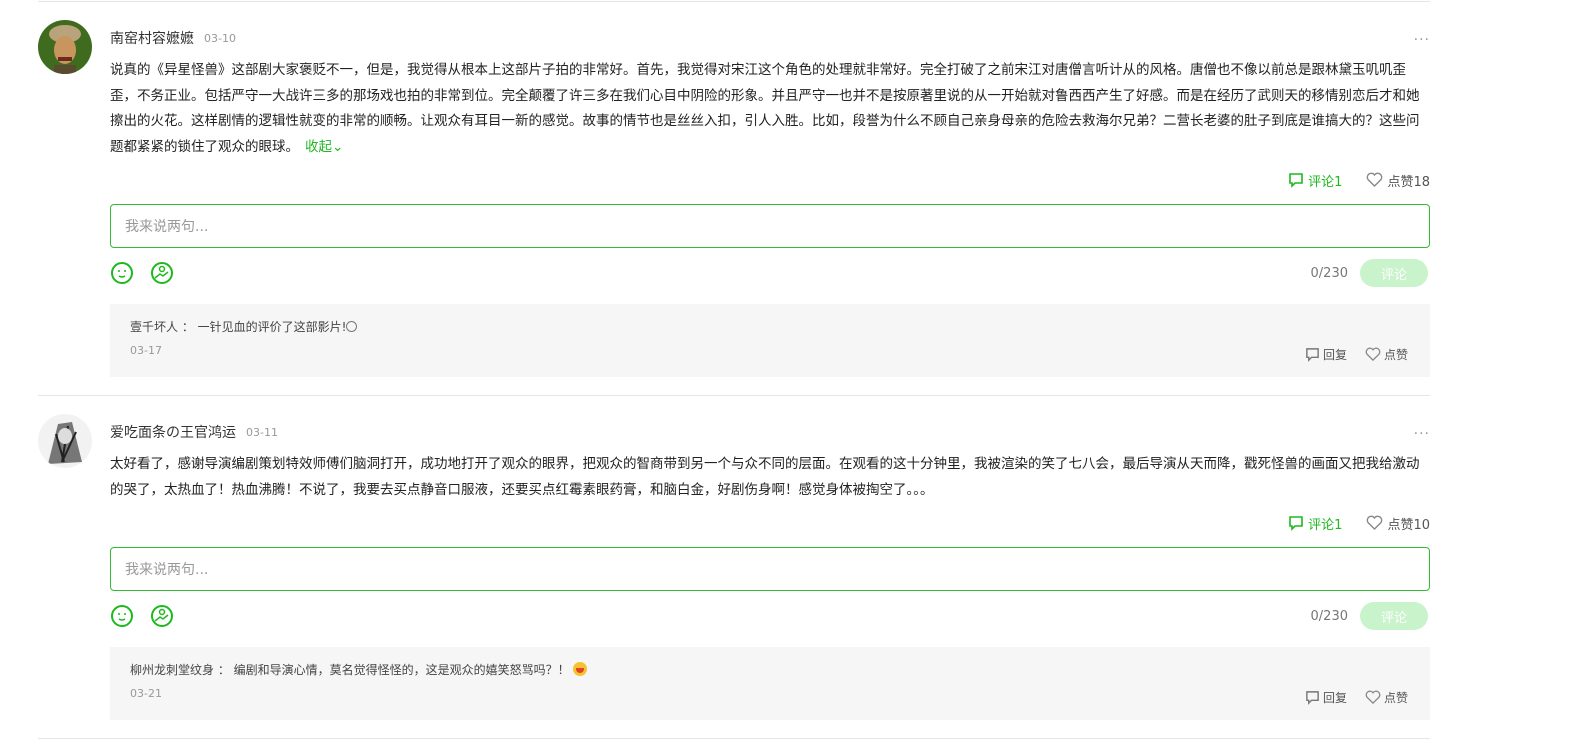 This screenshot has width=1573, height=749. Describe the element at coordinates (770, 340) in the screenshot. I see `reply-item: 壹千坏人 ： 一针见血的评价了这部影片! 03-17 回复 点赞` at that location.